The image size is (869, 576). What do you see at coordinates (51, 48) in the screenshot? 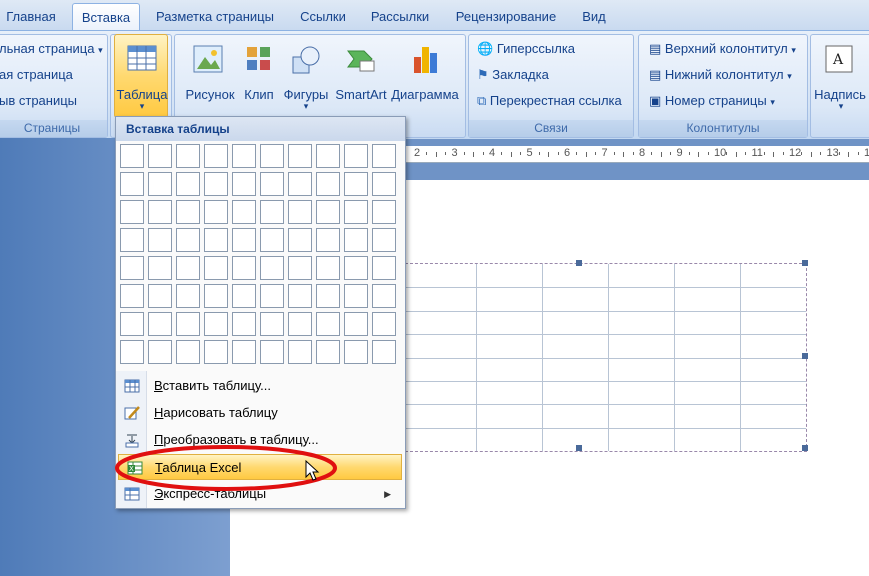
I see `cover-page-button: льная страница ▾` at bounding box center [51, 48].